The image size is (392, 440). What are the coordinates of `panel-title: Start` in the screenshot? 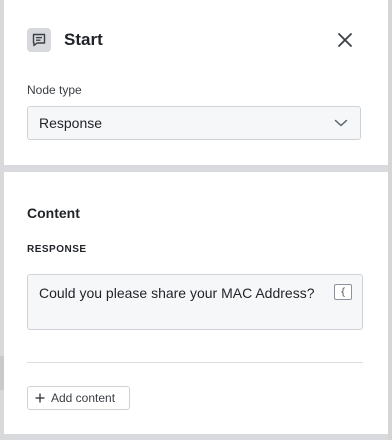 It's located at (83, 39).